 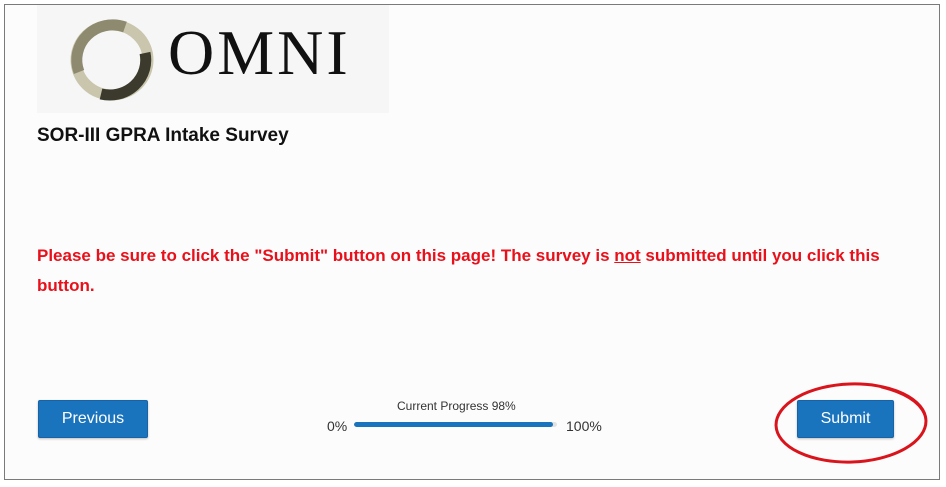 I want to click on previous-button: Previous, so click(x=93, y=419).